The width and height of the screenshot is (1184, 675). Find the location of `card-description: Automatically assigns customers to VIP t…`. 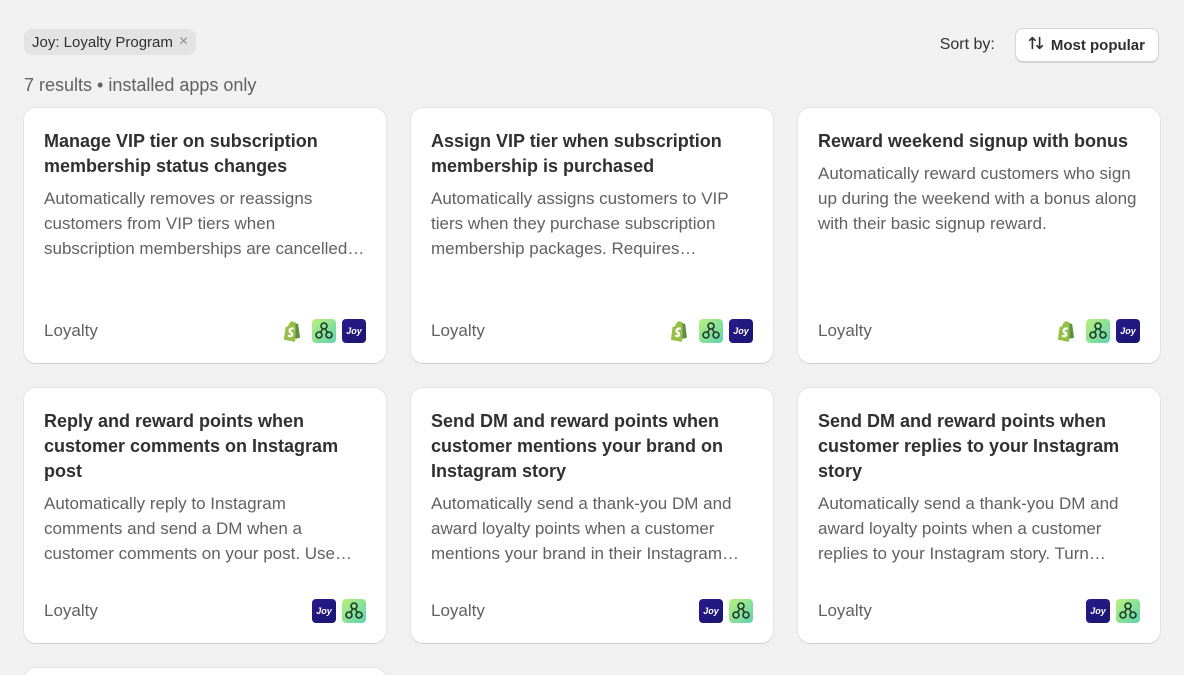

card-description: Automatically assigns customers to VIP t… is located at coordinates (580, 223).